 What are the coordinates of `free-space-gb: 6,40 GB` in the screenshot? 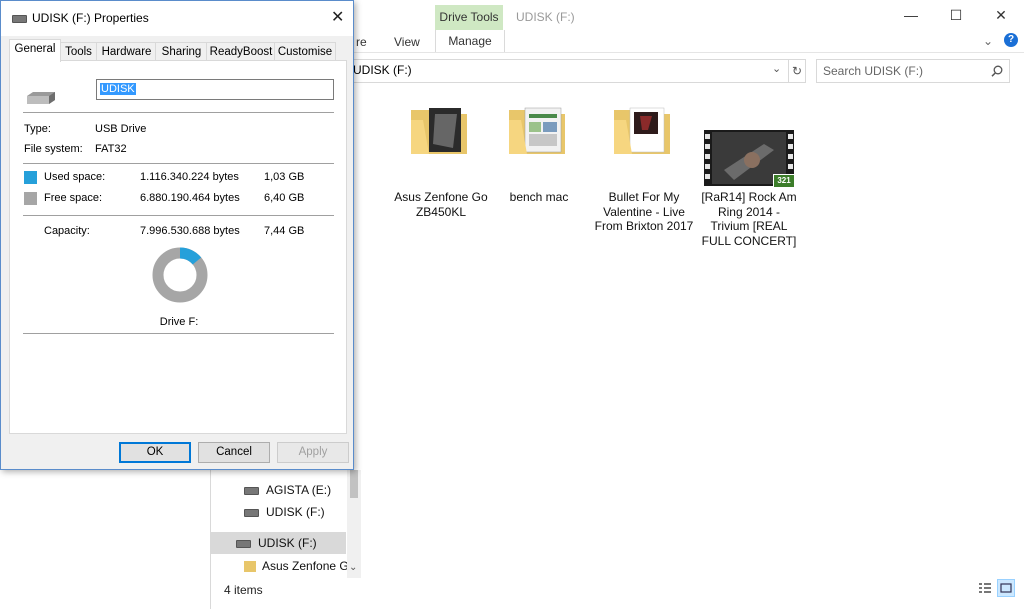 It's located at (284, 198).